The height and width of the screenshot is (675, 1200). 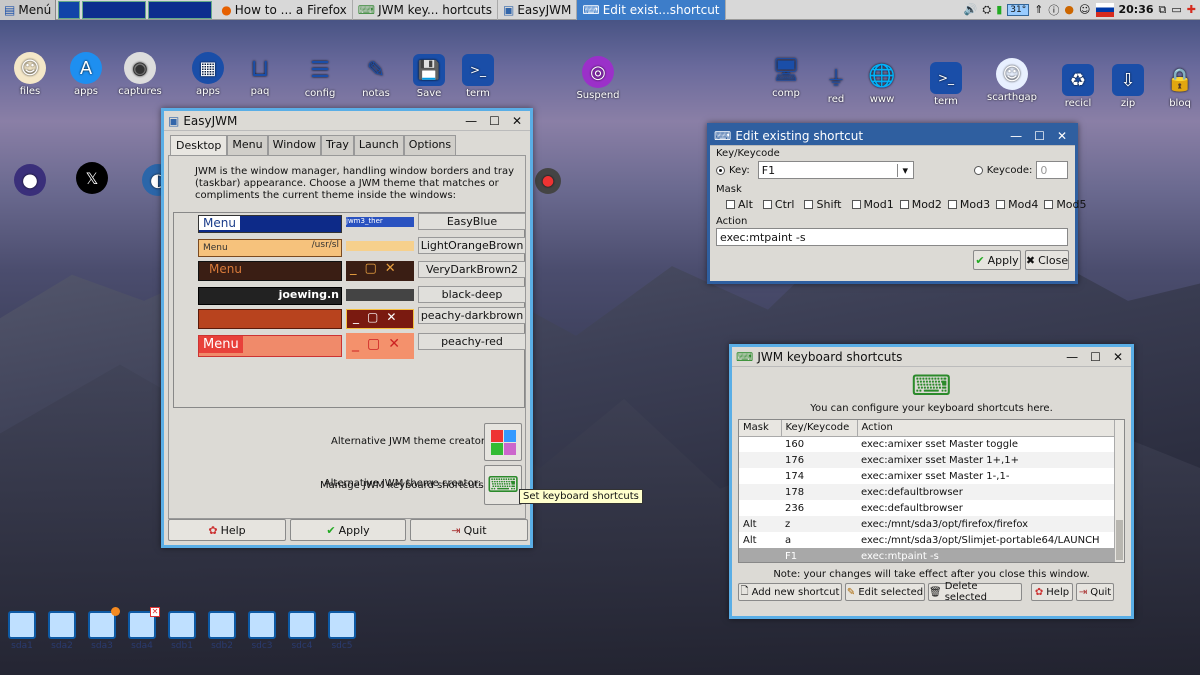 I want to click on update-icon: ⇑, so click(x=1038, y=9).